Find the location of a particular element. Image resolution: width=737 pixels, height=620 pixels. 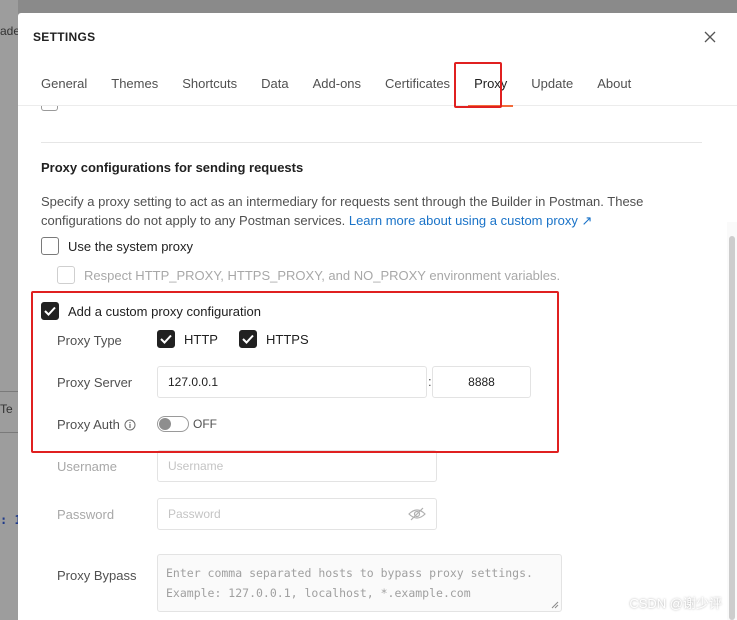

proxy-port-input: 8888 is located at coordinates (481, 382).